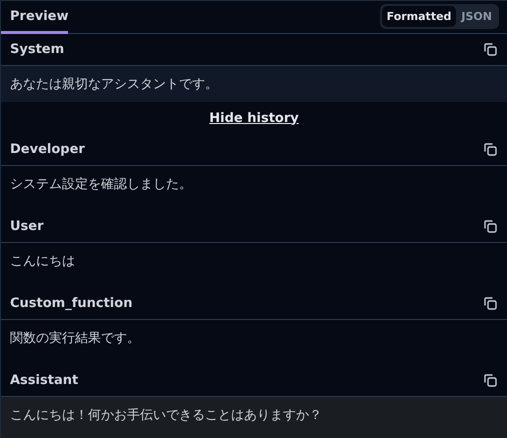 This screenshot has height=438, width=507. I want to click on role-label: Developer, so click(47, 149).